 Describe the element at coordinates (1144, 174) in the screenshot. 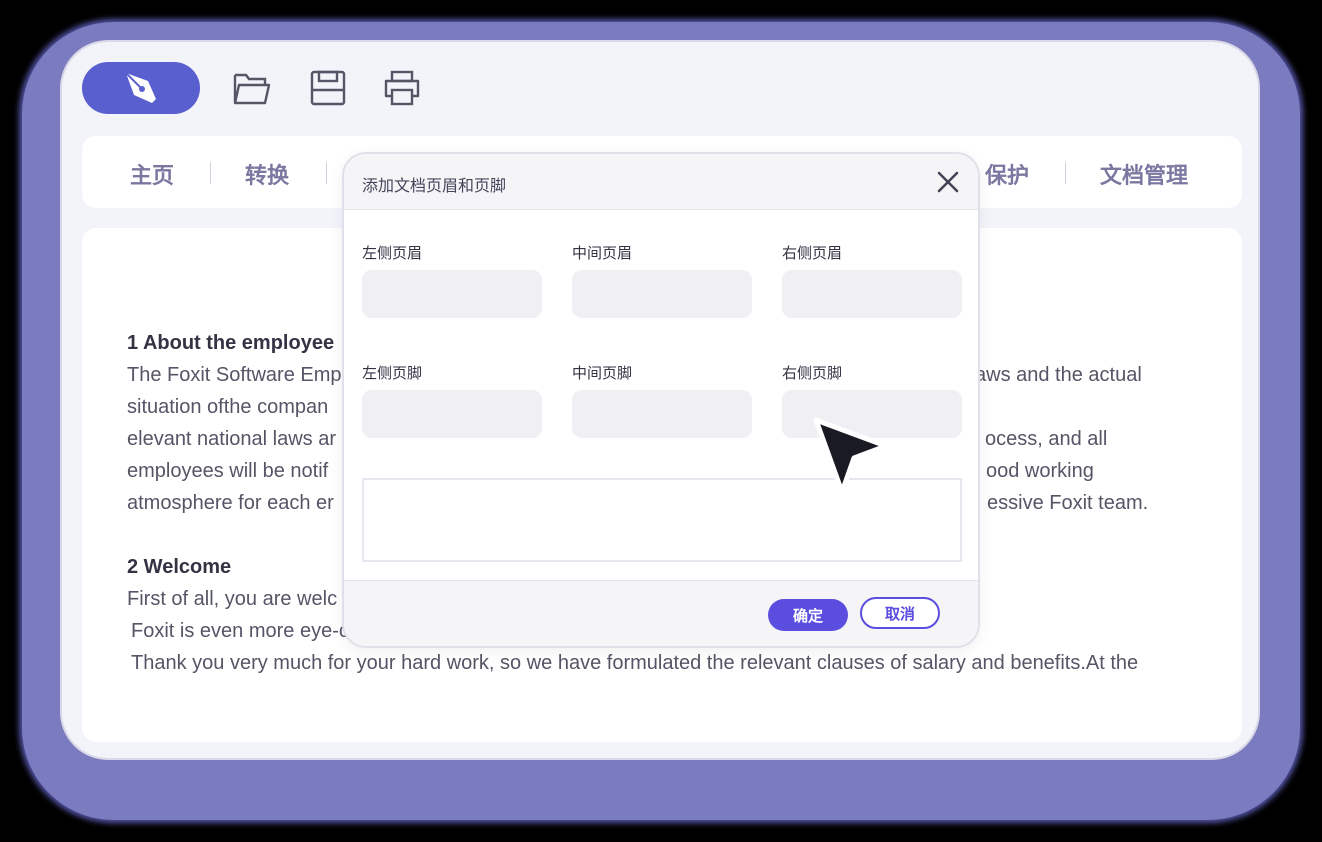

I see `tab-document-management: 文档管理` at that location.